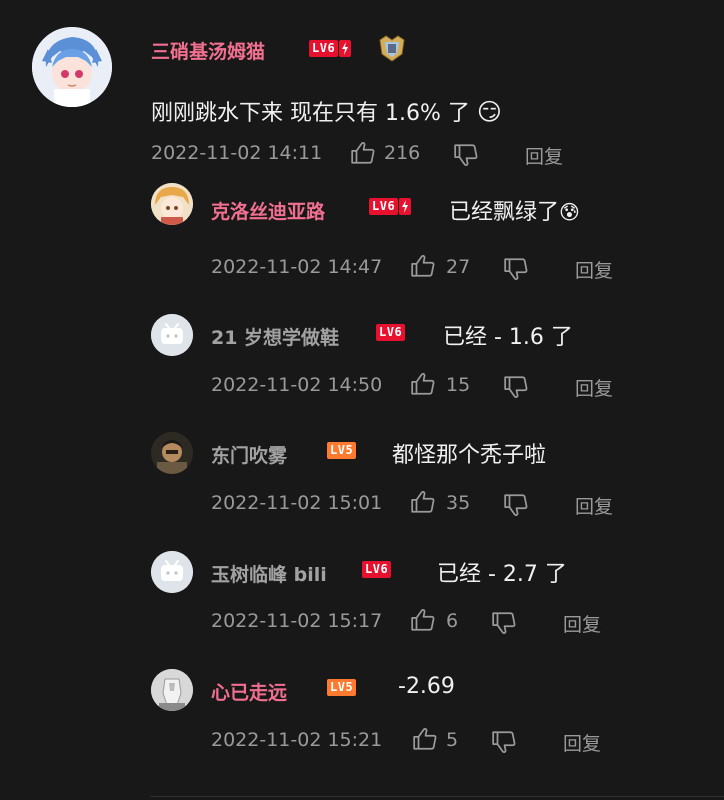 Image resolution: width=724 pixels, height=800 pixels. Describe the element at coordinates (426, 686) in the screenshot. I see `comment-text: -2.69` at that location.